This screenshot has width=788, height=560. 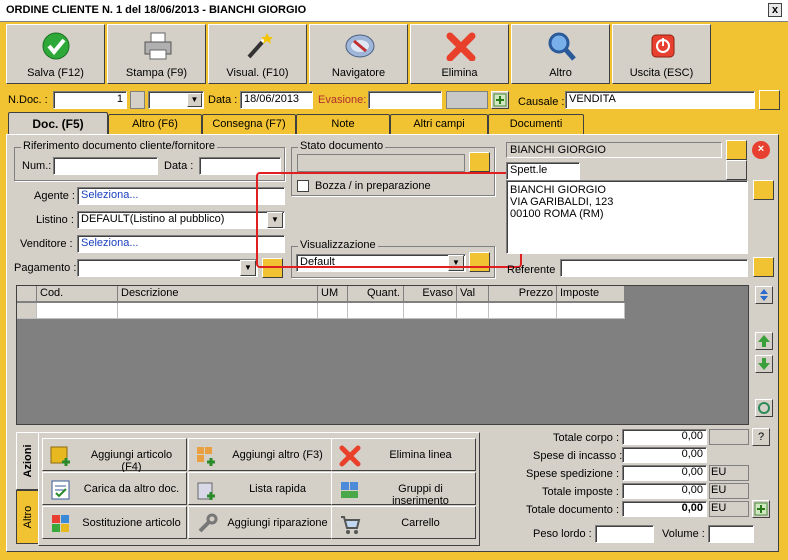 I want to click on add-other-button: Aggiungi altro (F3), so click(x=260, y=454).